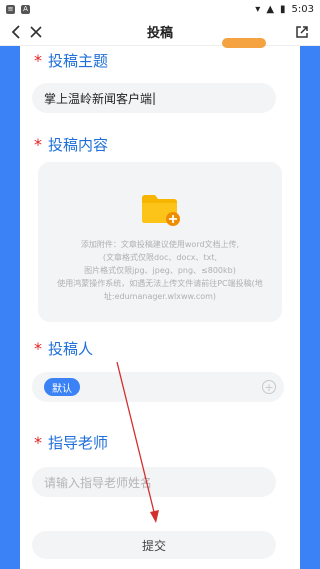 The image size is (320, 569). What do you see at coordinates (161, 210) in the screenshot?
I see `folder-add-icon` at bounding box center [161, 210].